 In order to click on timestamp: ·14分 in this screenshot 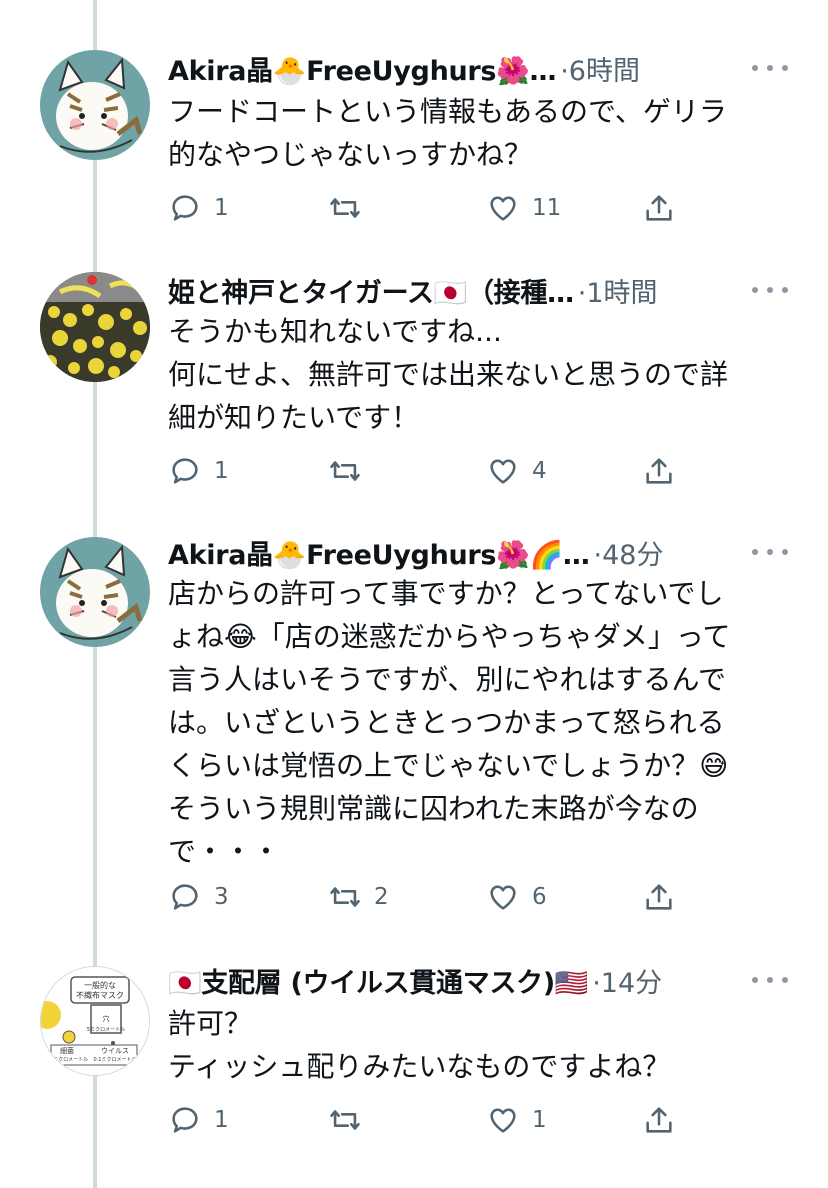, I will do `click(627, 980)`.